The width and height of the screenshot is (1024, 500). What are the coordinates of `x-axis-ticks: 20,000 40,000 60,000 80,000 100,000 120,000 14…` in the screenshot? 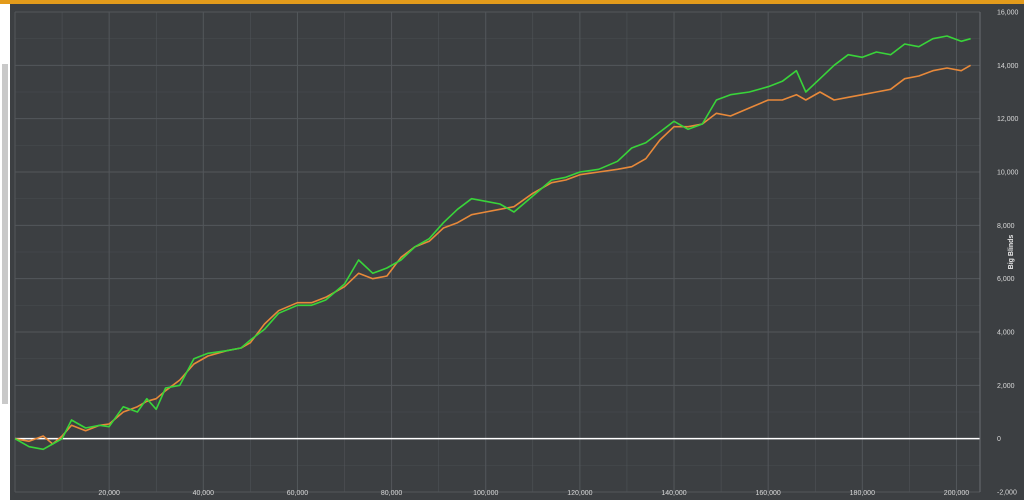 It's located at (533, 493).